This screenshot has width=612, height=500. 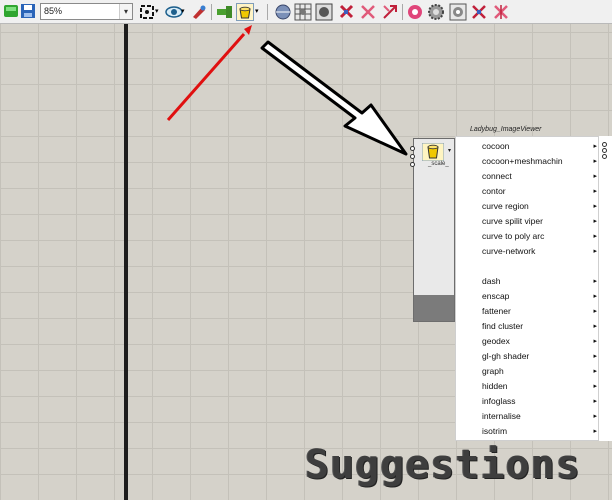 What do you see at coordinates (539, 326) in the screenshot?
I see `menu-item-find-cluster: find cluster ▸` at bounding box center [539, 326].